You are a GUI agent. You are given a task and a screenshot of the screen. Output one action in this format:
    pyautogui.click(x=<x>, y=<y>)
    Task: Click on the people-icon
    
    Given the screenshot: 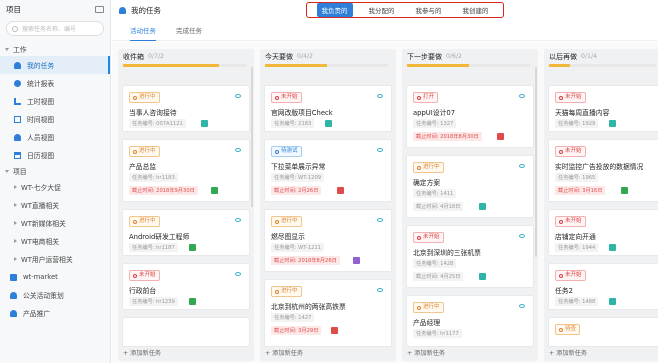 What is the action you would take?
    pyautogui.click(x=17, y=137)
    